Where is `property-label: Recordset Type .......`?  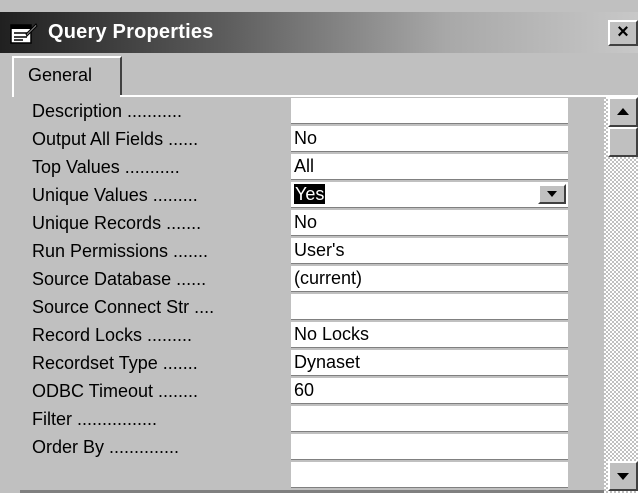
property-label: Recordset Type ....... is located at coordinates (115, 363).